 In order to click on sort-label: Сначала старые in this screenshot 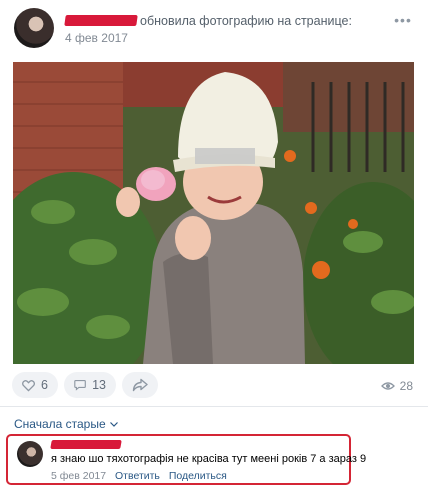, I will do `click(60, 424)`.